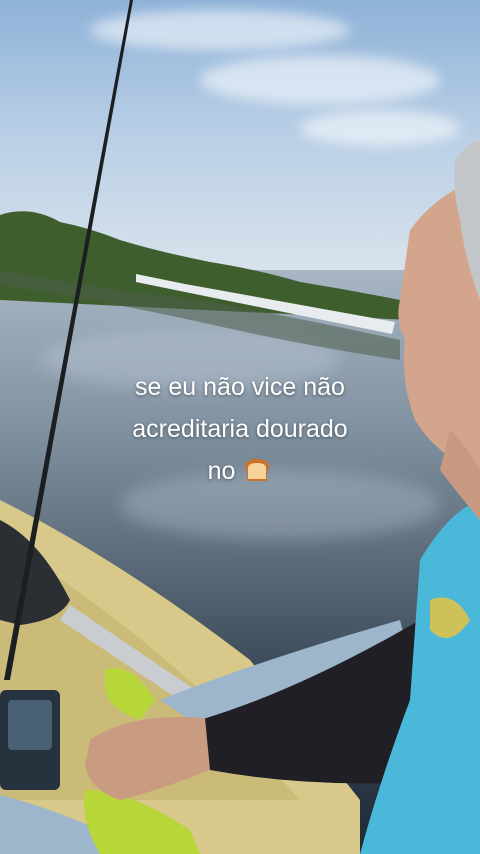  Describe the element at coordinates (30, 725) in the screenshot. I see `tackle-box-lid` at that location.